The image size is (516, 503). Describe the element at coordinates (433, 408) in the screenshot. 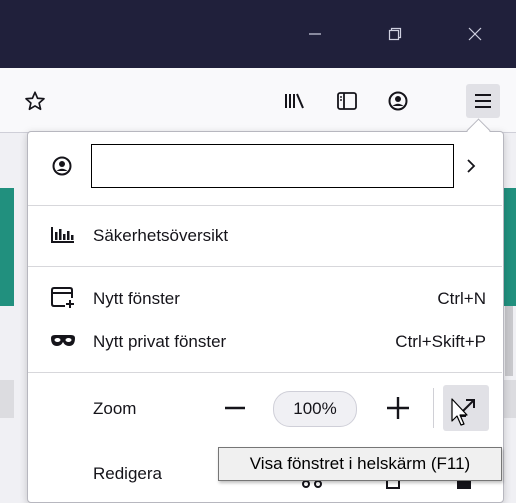

I see `zoom-separator` at that location.